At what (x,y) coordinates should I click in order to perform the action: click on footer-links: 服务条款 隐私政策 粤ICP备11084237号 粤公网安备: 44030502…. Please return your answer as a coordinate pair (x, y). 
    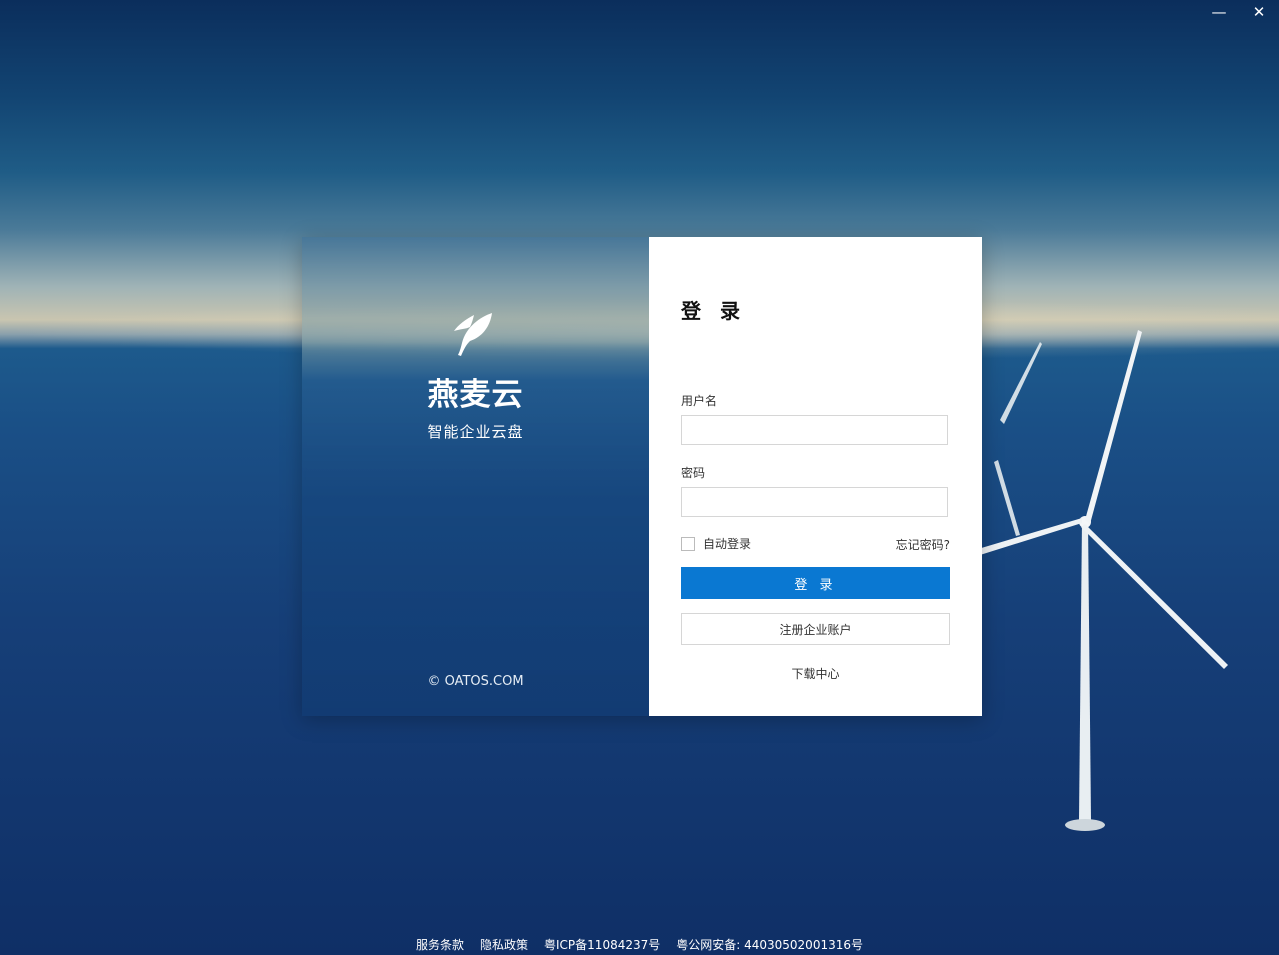
    Looking at the image, I should click on (639, 944).